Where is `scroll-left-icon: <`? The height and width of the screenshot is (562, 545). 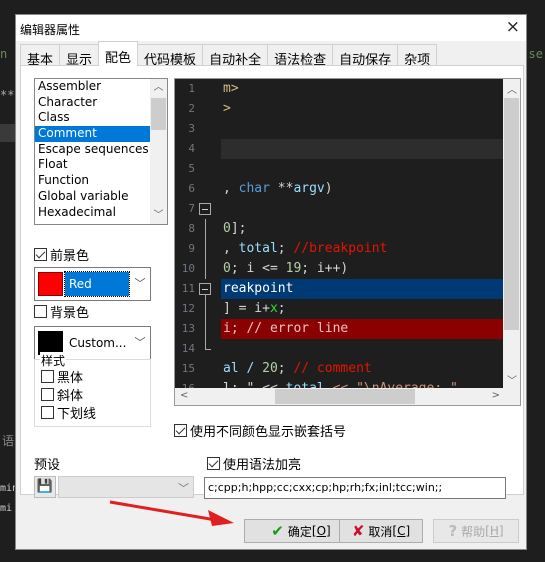 scroll-left-icon: < is located at coordinates (184, 395).